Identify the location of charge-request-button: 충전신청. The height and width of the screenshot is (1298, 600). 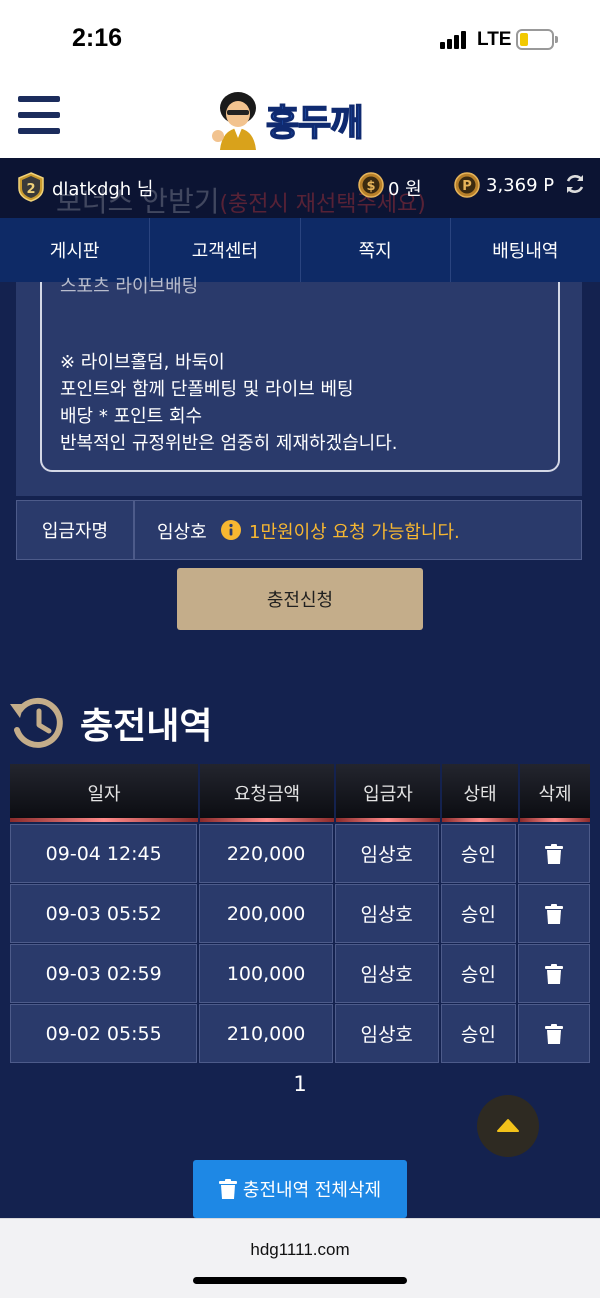
(300, 599).